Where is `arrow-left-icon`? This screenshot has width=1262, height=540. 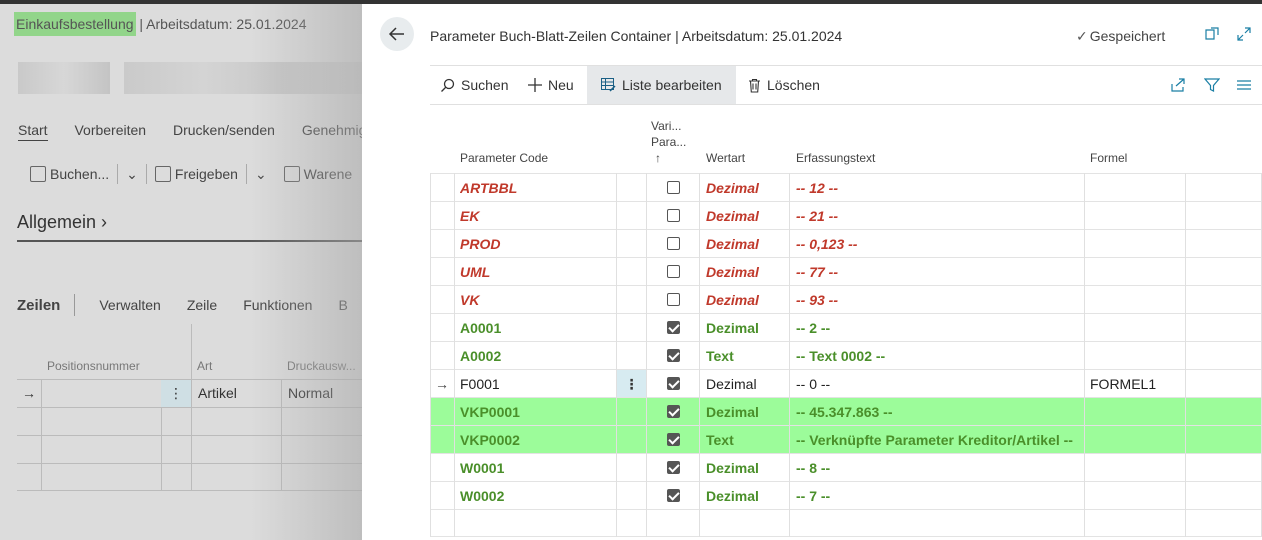 arrow-left-icon is located at coordinates (396, 34).